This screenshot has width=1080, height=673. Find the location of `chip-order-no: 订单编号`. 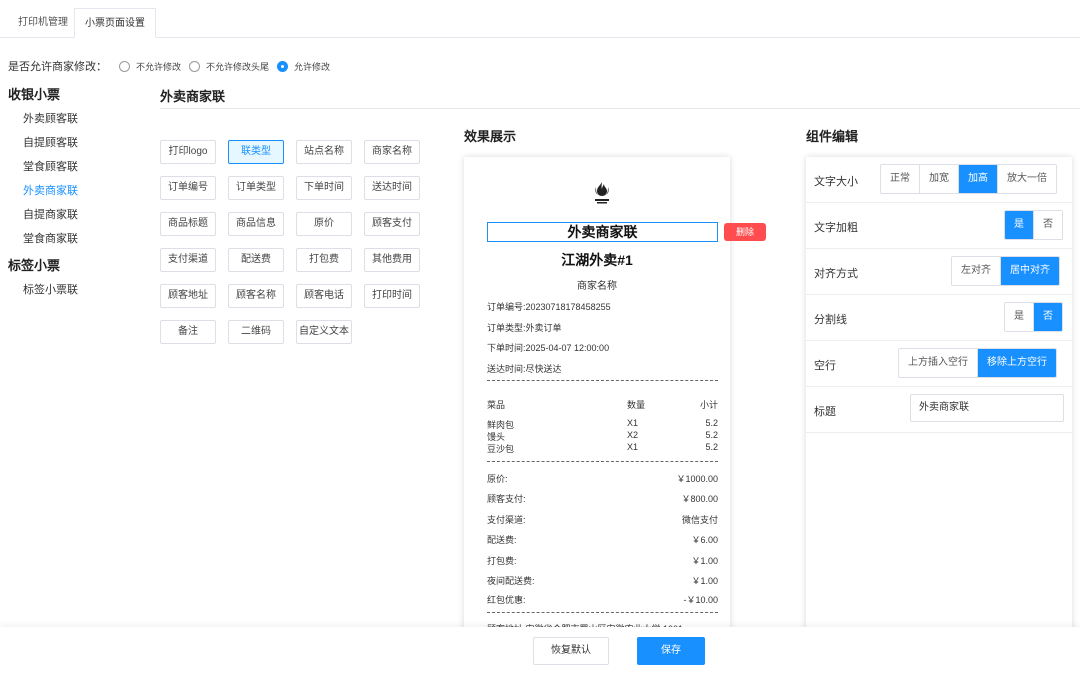

chip-order-no: 订单编号 is located at coordinates (188, 188).